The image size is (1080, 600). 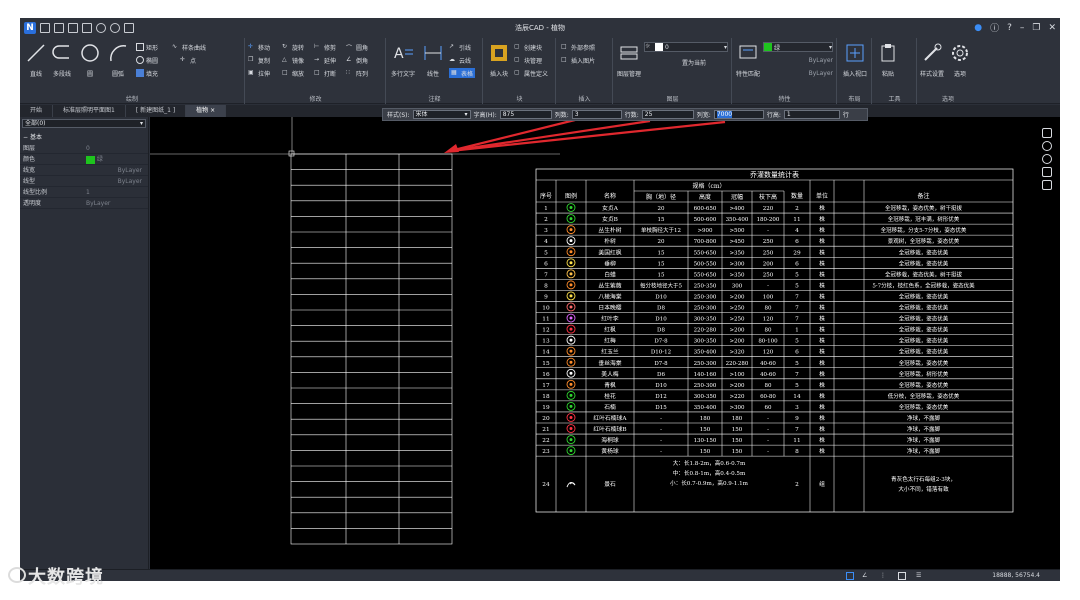 What do you see at coordinates (667, 114) in the screenshot?
I see `rows-input: 25` at bounding box center [667, 114].